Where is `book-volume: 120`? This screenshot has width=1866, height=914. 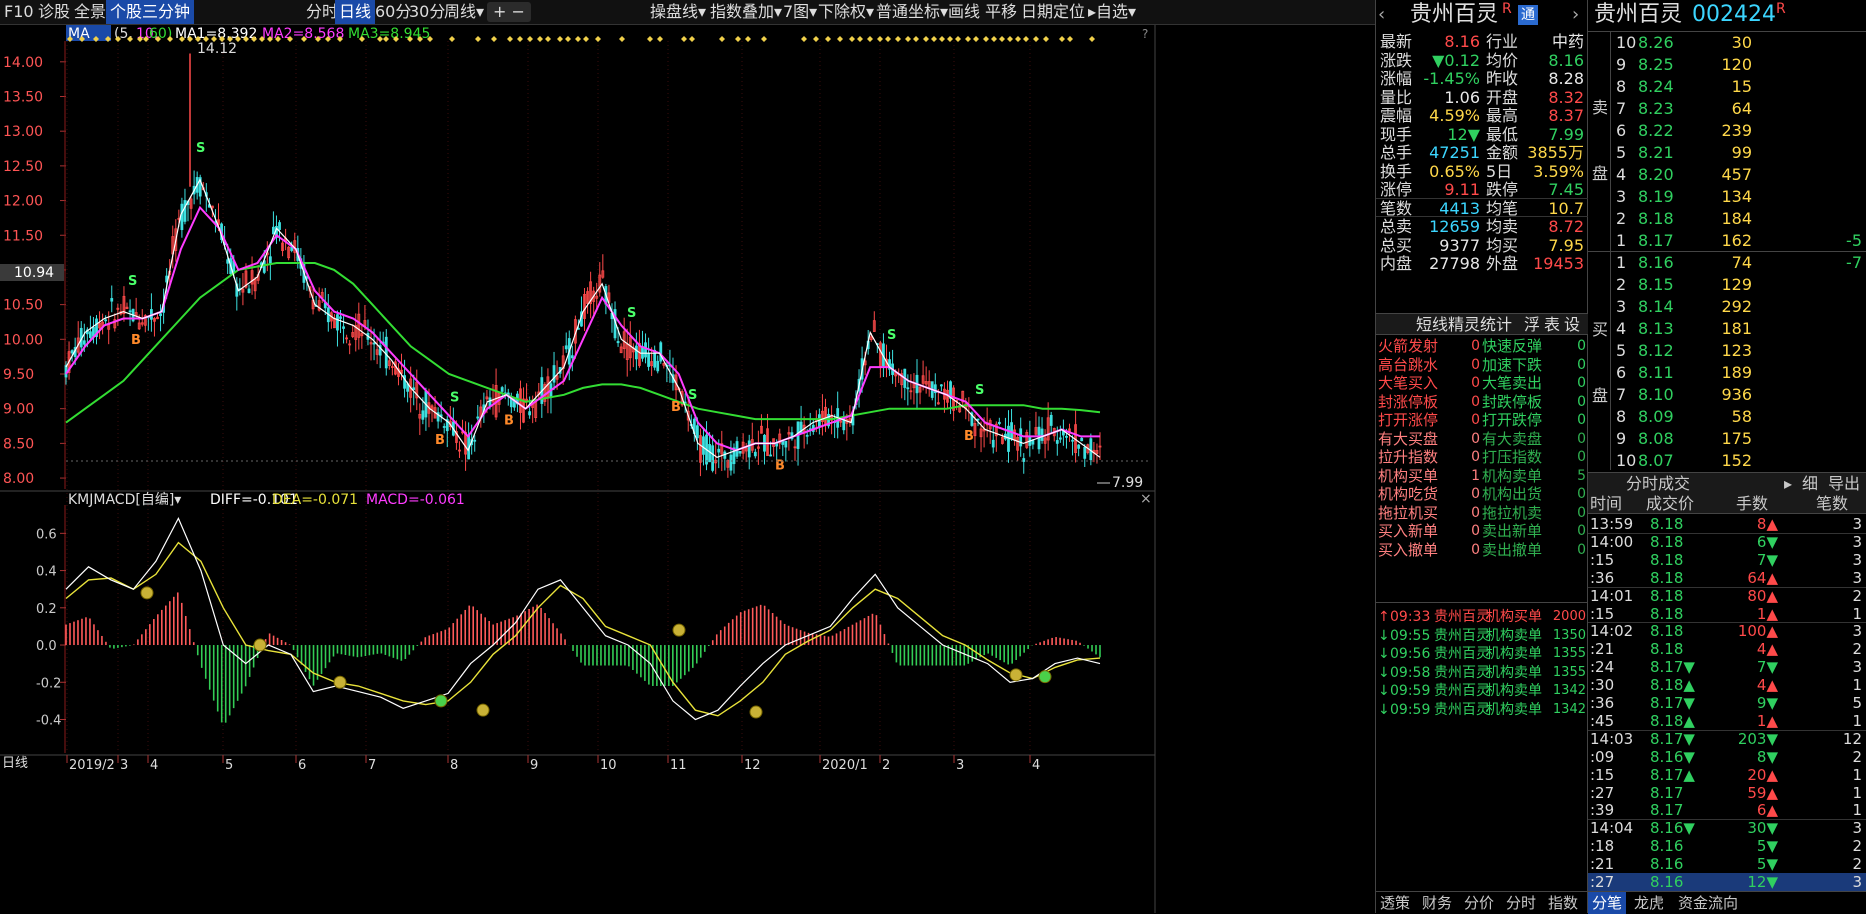
book-volume: 120 is located at coordinates (1736, 64).